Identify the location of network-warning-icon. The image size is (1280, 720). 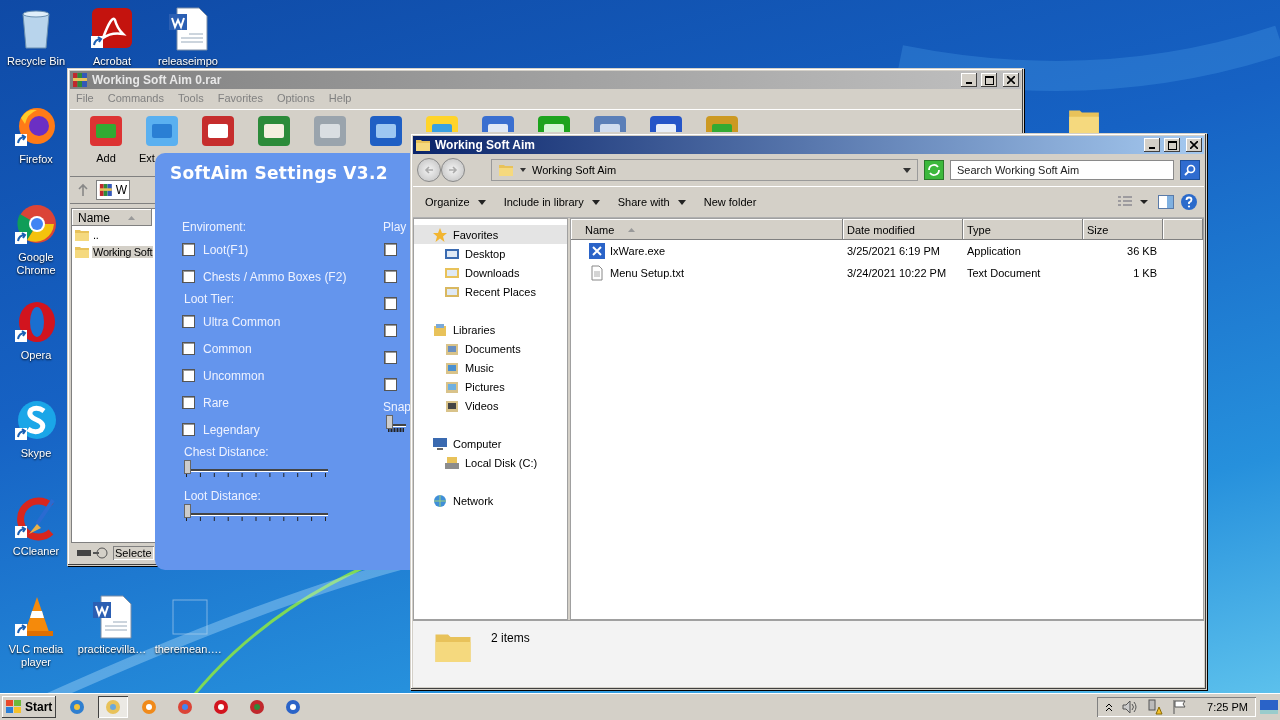
(1155, 707).